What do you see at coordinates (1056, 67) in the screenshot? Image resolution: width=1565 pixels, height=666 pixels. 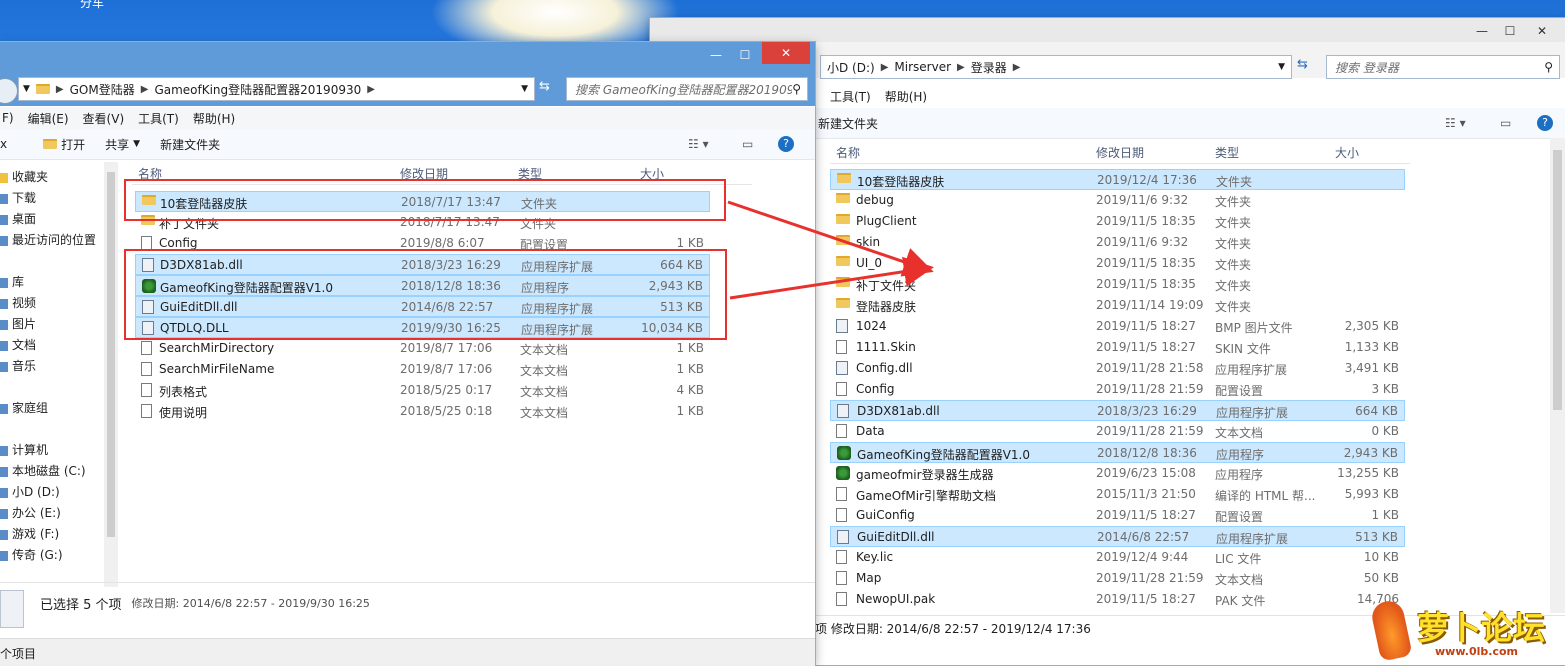 I see `right-address-bar: 小D (D:) ▶ Mirserver ▶ 登录器 ▶ ▼` at bounding box center [1056, 67].